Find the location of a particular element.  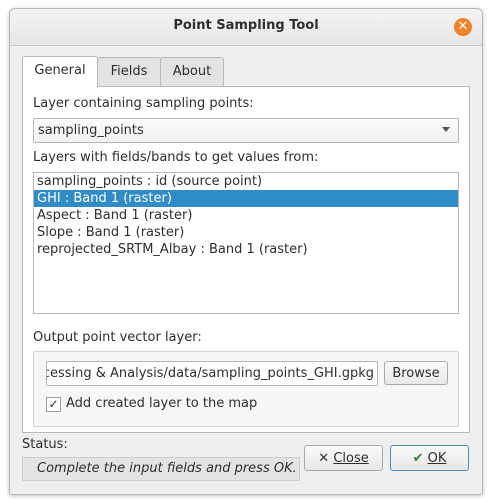

list-item-selected: GHI : Band 1 (raster) is located at coordinates (246, 198).